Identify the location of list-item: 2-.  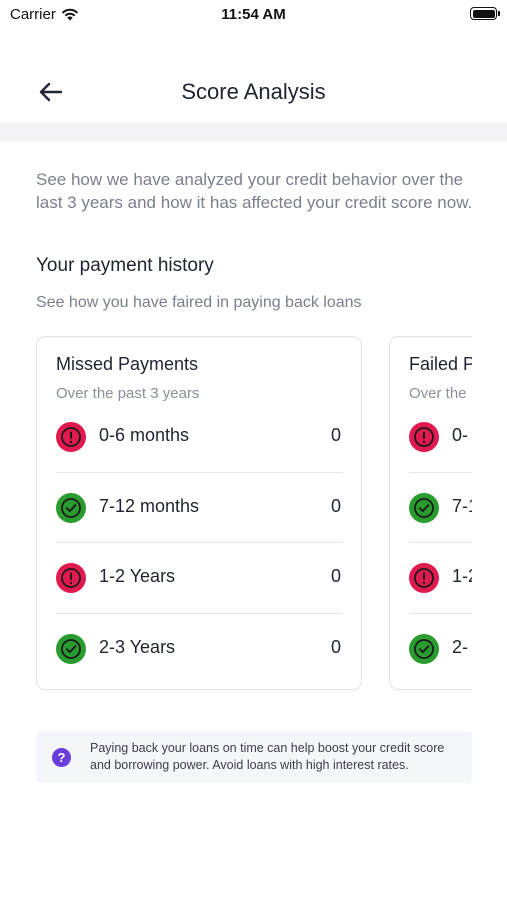
(440, 649).